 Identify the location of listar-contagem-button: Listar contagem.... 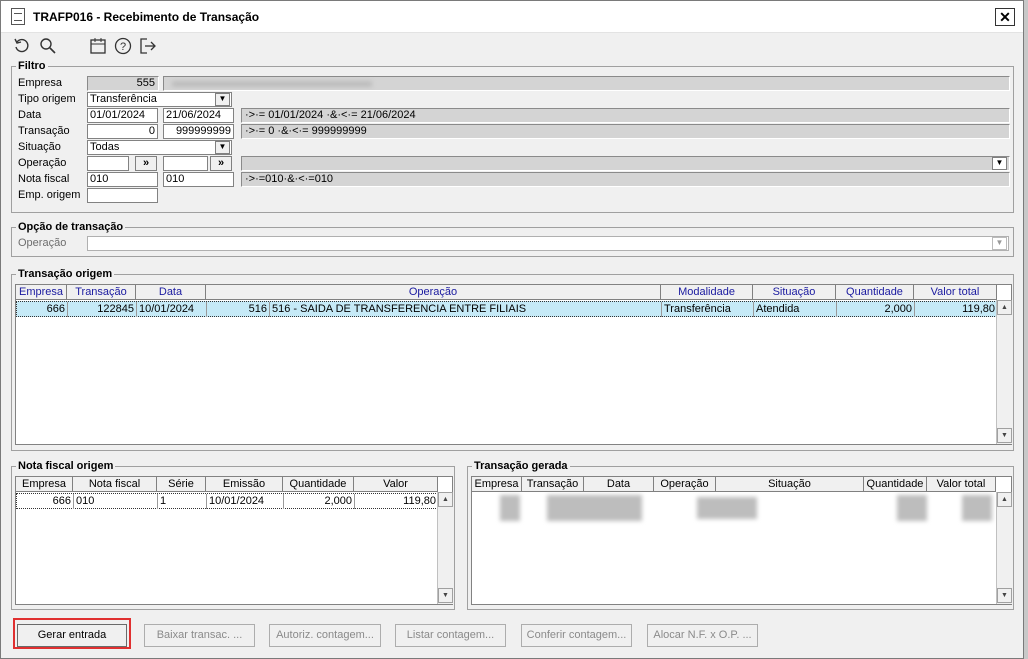
(450, 635).